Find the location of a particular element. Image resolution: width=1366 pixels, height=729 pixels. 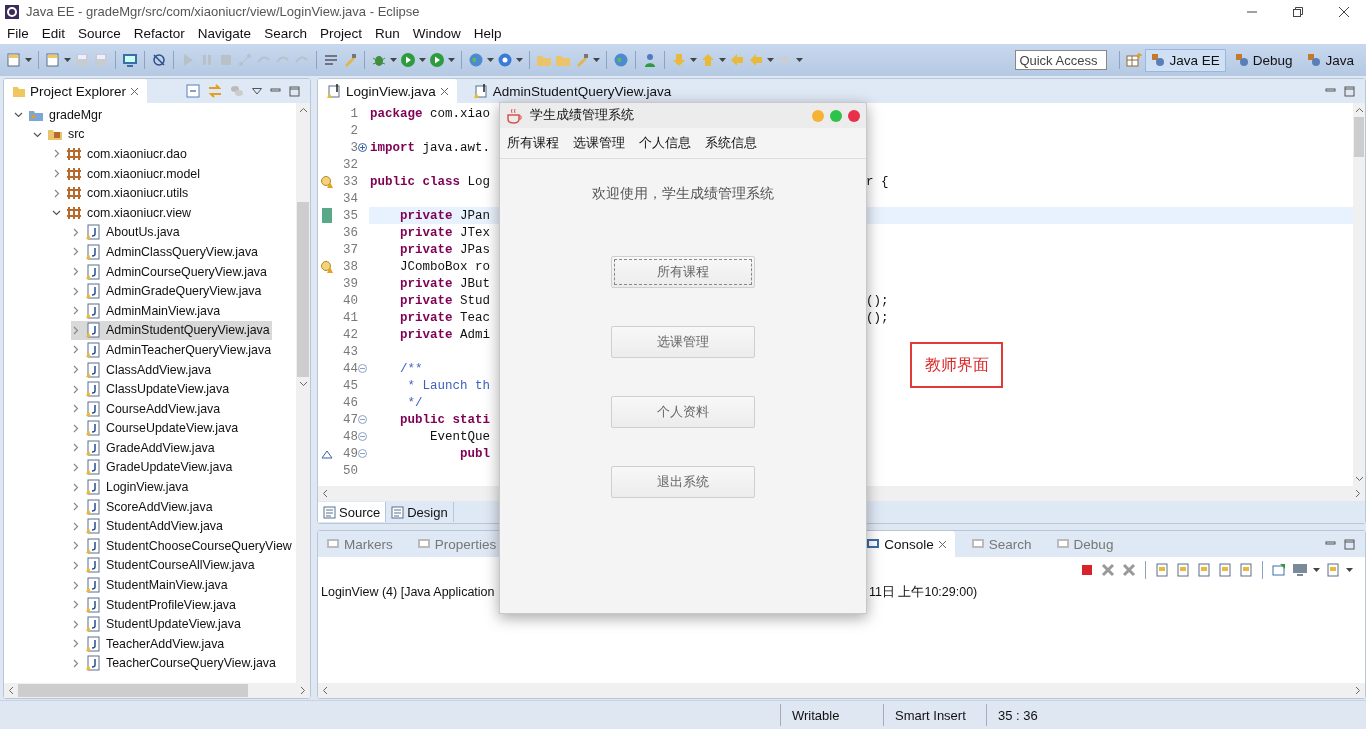

tree-item: src is located at coordinates (60, 134).